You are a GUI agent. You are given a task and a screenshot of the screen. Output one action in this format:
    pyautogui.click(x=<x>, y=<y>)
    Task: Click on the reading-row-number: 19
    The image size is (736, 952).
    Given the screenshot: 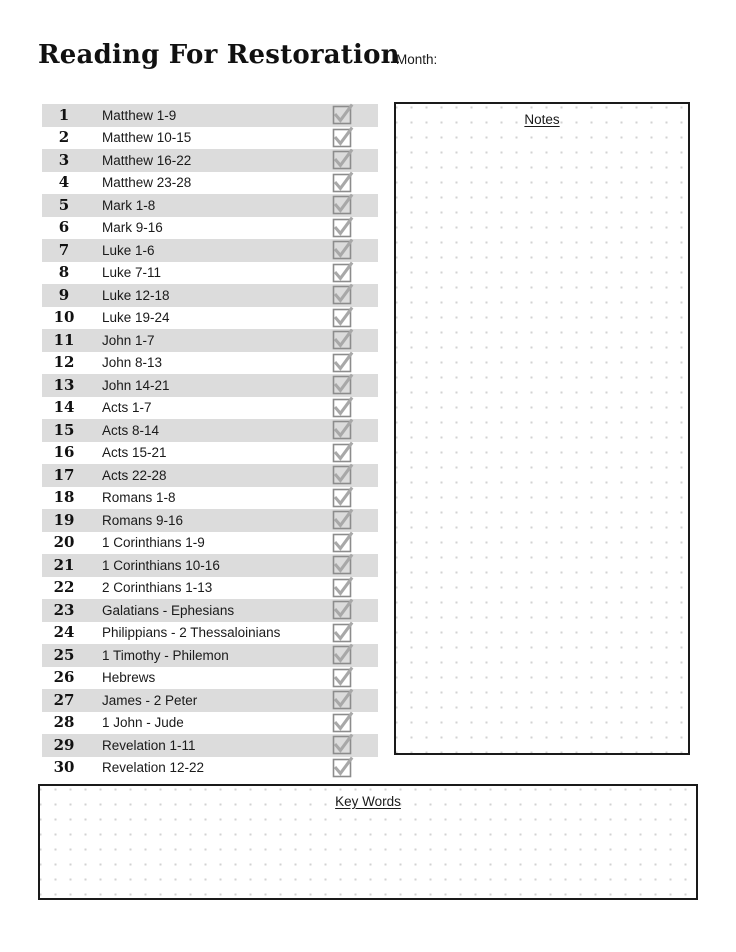 What is the action you would take?
    pyautogui.click(x=64, y=519)
    